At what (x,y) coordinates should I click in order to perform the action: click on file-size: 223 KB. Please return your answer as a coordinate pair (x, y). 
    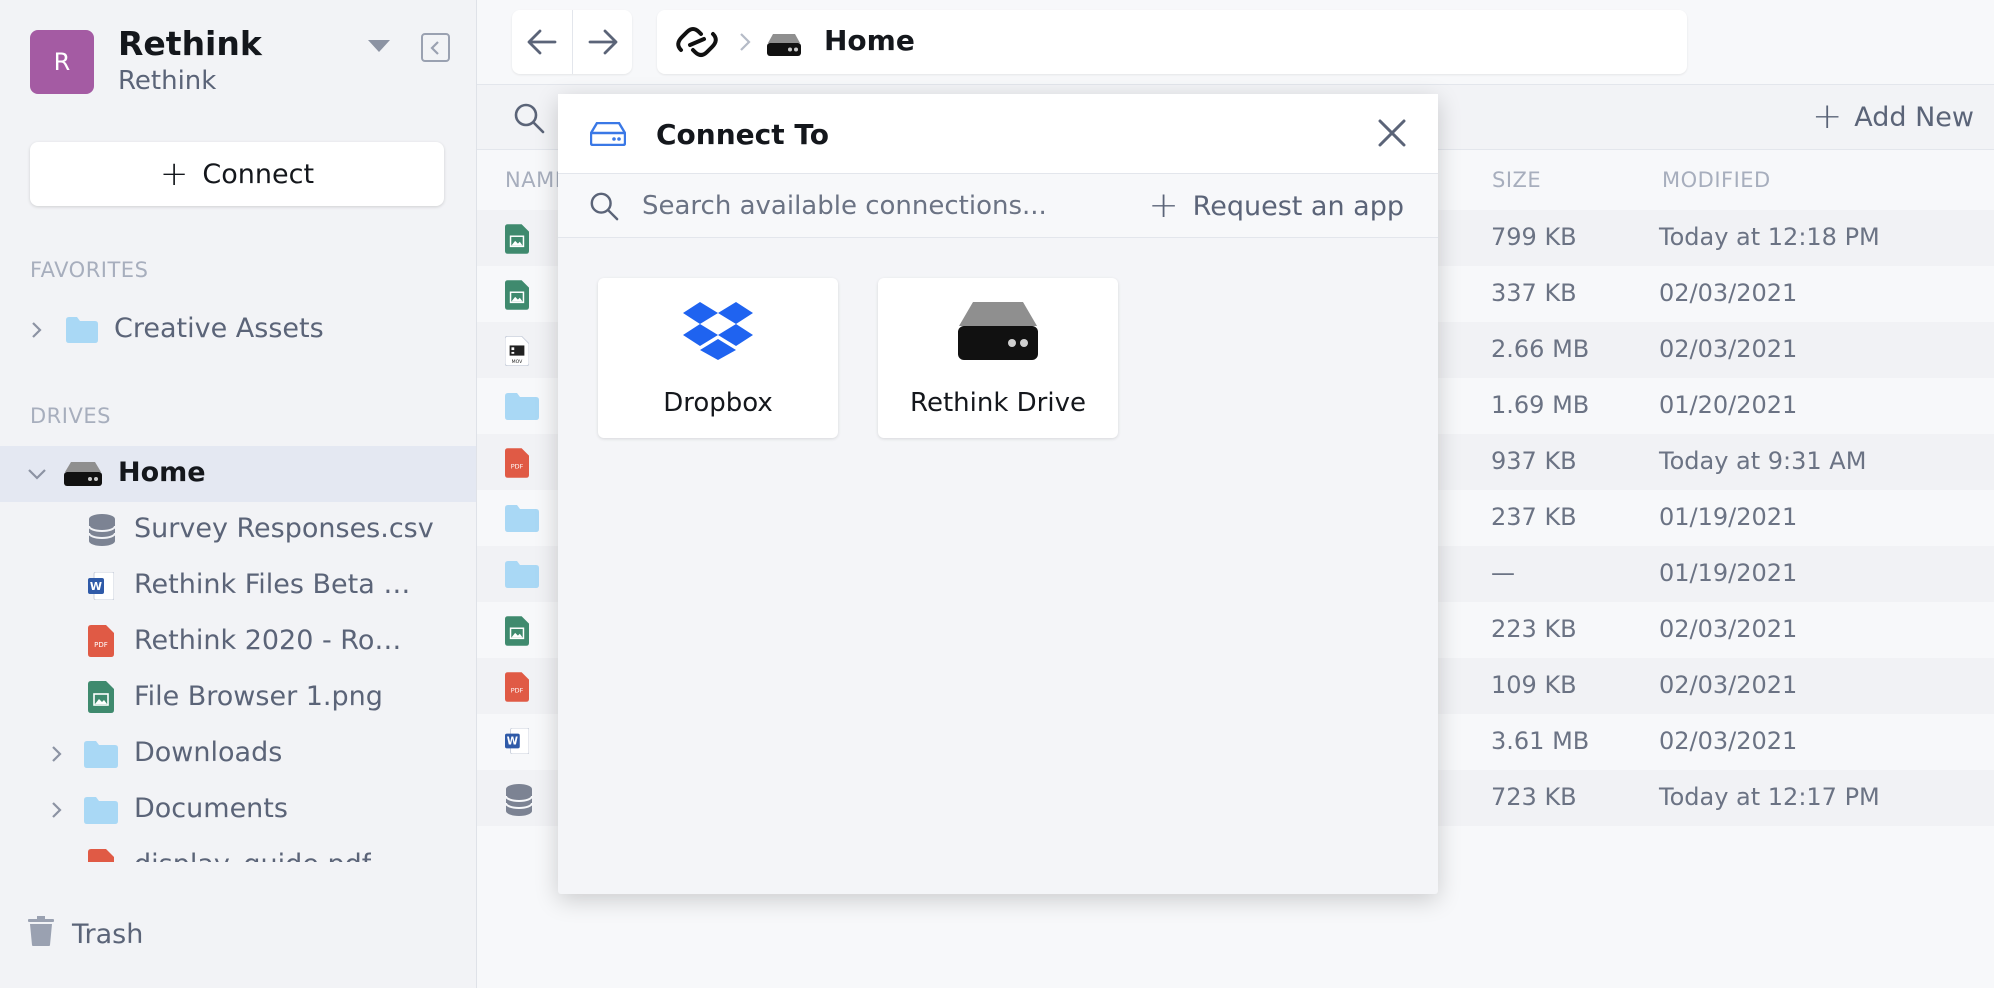
    Looking at the image, I should click on (1534, 629).